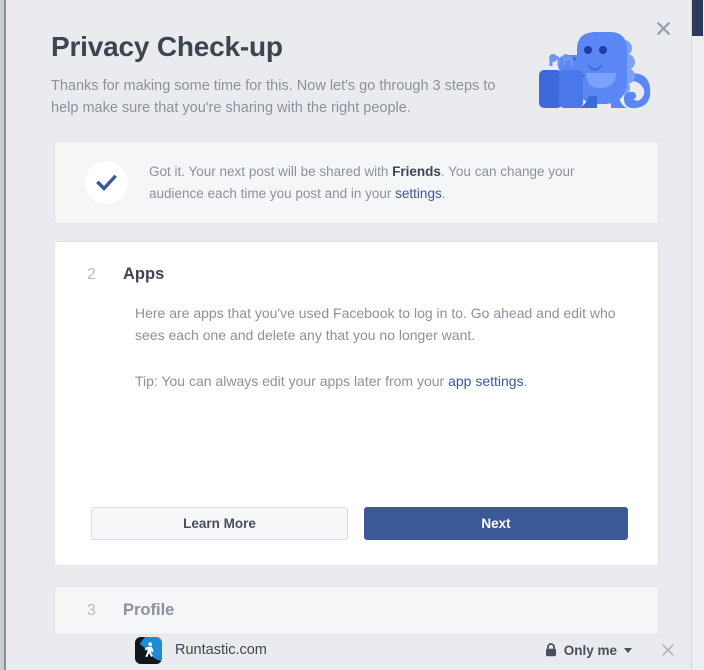 The image size is (704, 670). I want to click on settings-link: settings, so click(418, 193).